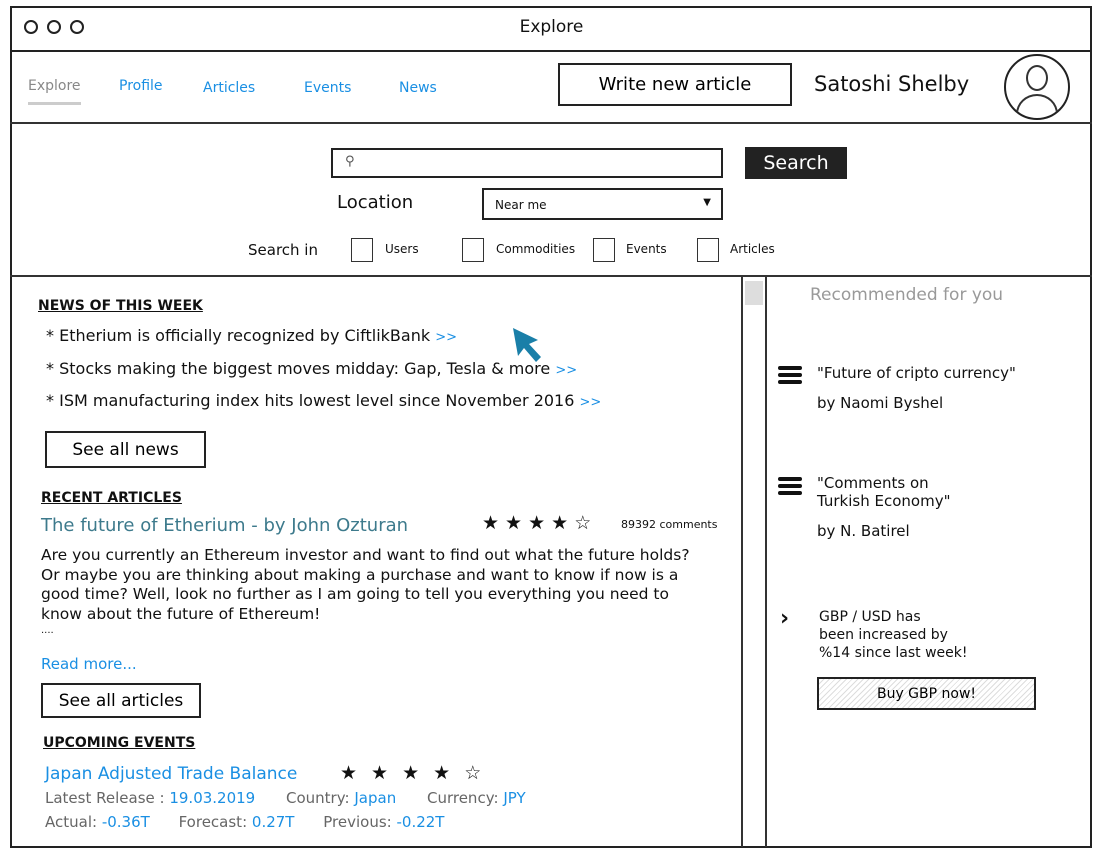  Describe the element at coordinates (420, 822) in the screenshot. I see `previous-value: -0.22T` at that location.